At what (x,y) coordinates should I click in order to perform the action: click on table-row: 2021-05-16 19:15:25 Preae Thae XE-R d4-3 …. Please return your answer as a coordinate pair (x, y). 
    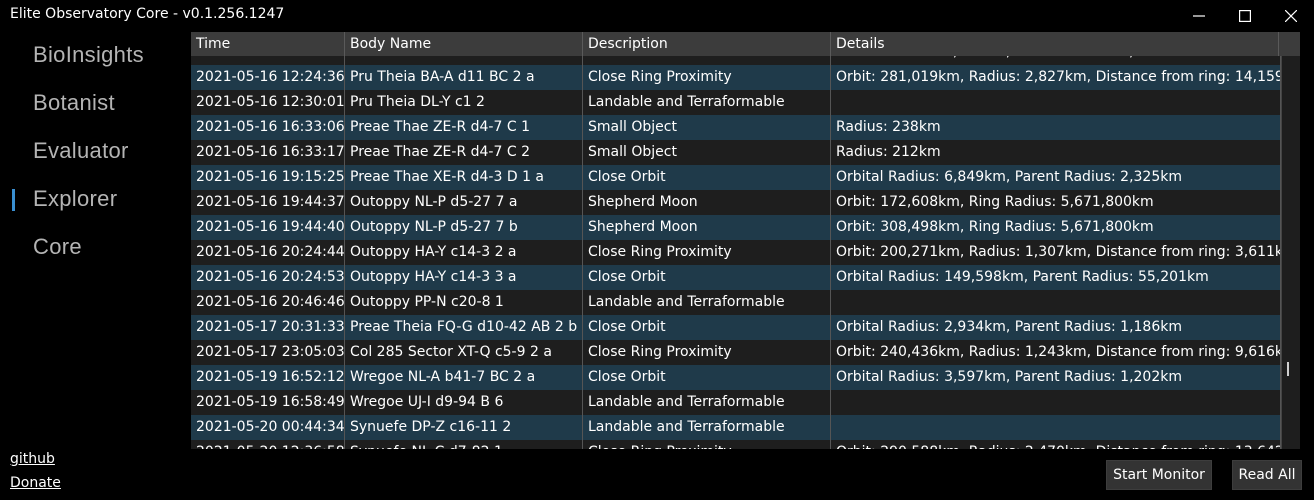
    Looking at the image, I should click on (736, 177).